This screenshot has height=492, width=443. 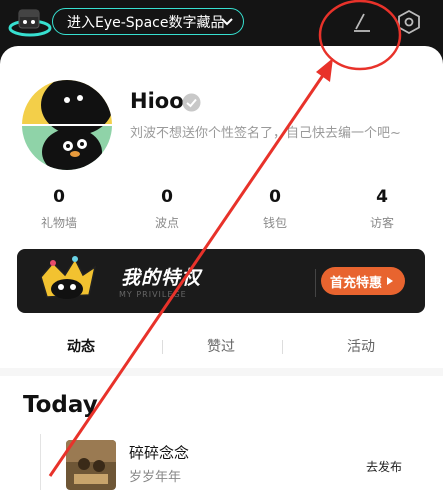 What do you see at coordinates (390, 281) in the screenshot?
I see `chevron-right-icon` at bounding box center [390, 281].